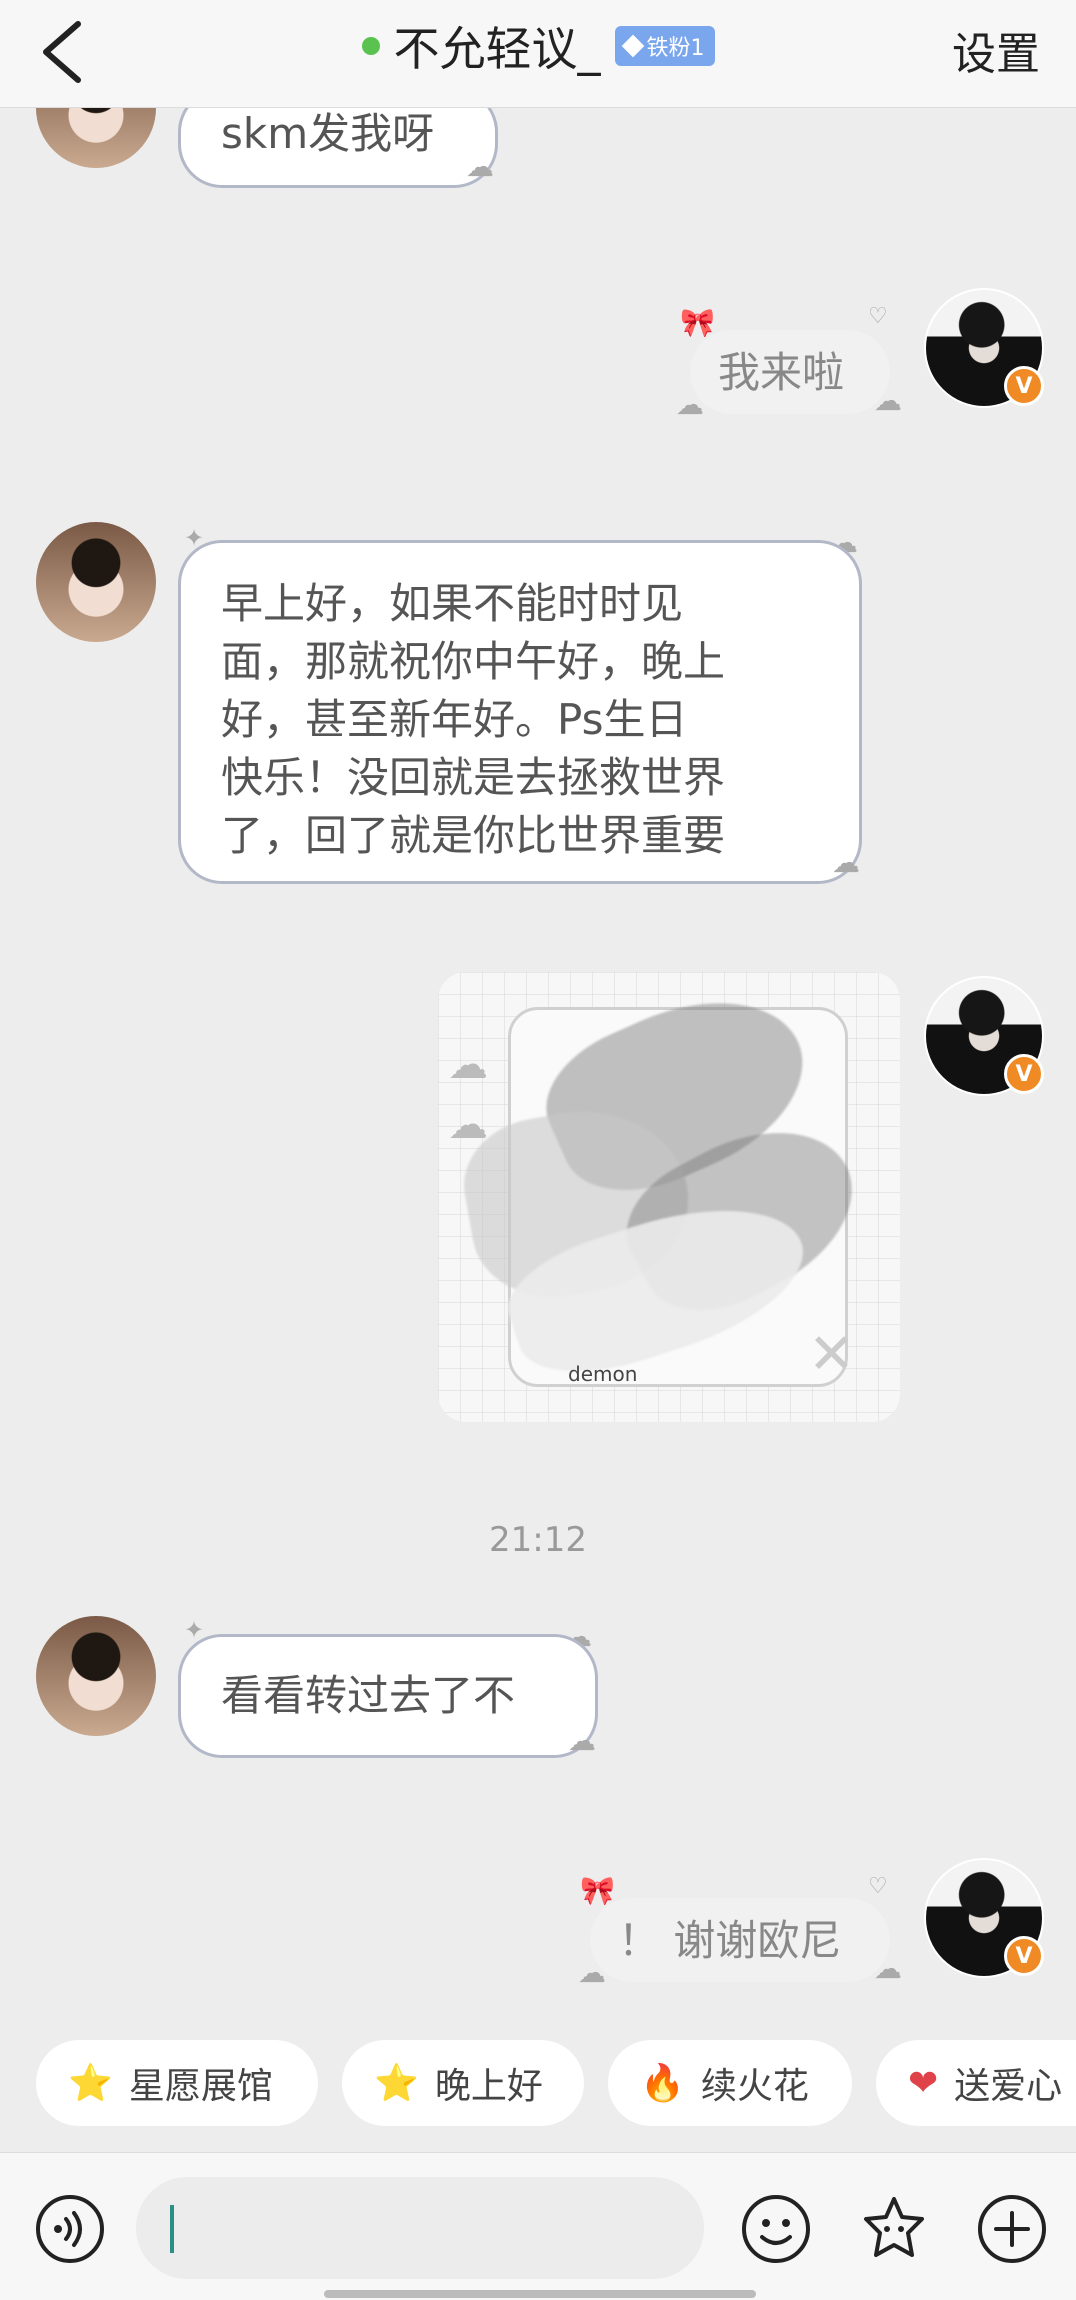 Image resolution: width=1076 pixels, height=2300 pixels. I want to click on input-bar, so click(538, 2226).